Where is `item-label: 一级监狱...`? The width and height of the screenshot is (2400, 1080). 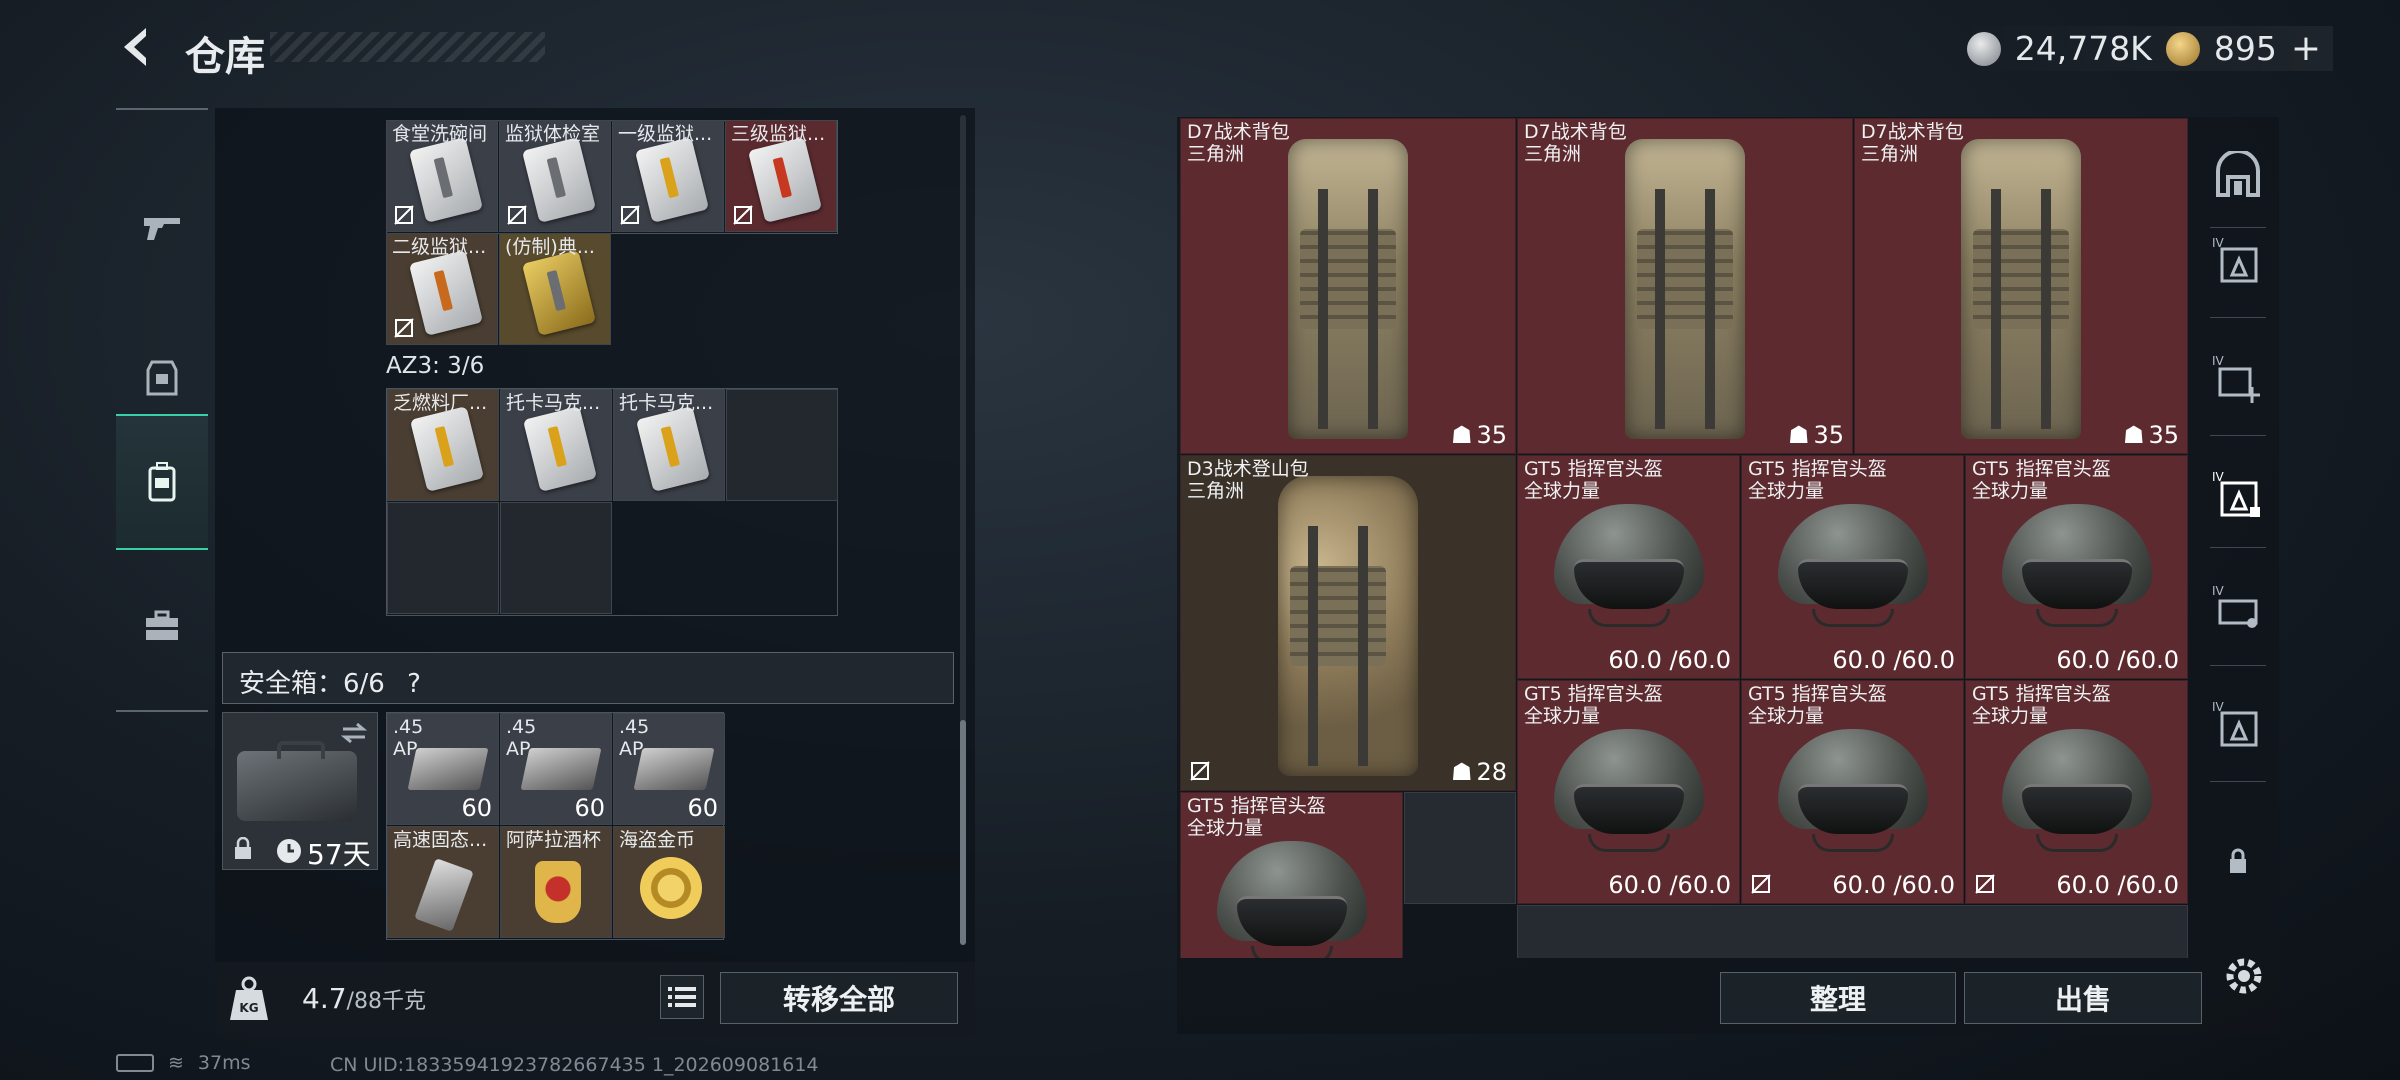 item-label: 一级监狱... is located at coordinates (665, 134).